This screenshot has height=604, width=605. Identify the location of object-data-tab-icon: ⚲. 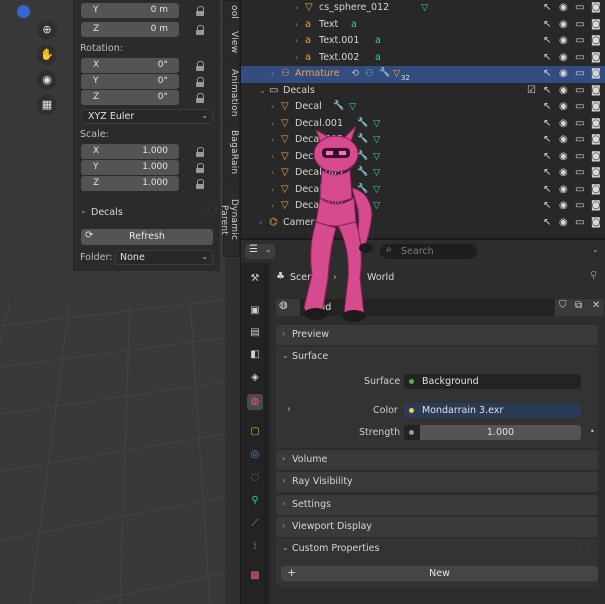
(255, 501).